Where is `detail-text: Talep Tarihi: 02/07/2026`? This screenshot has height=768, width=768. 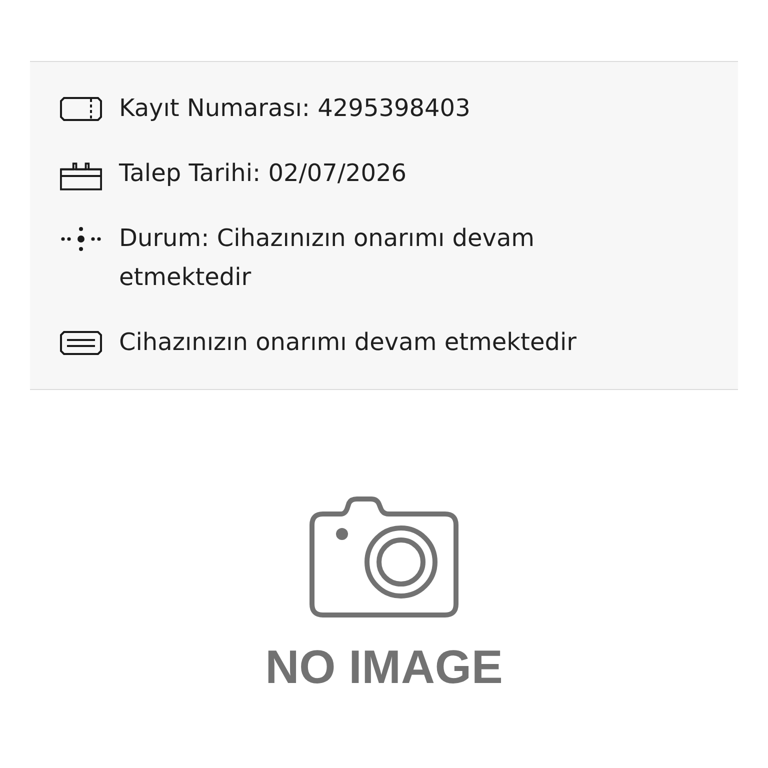
detail-text: Talep Tarihi: 02/07/2026 is located at coordinates (263, 173).